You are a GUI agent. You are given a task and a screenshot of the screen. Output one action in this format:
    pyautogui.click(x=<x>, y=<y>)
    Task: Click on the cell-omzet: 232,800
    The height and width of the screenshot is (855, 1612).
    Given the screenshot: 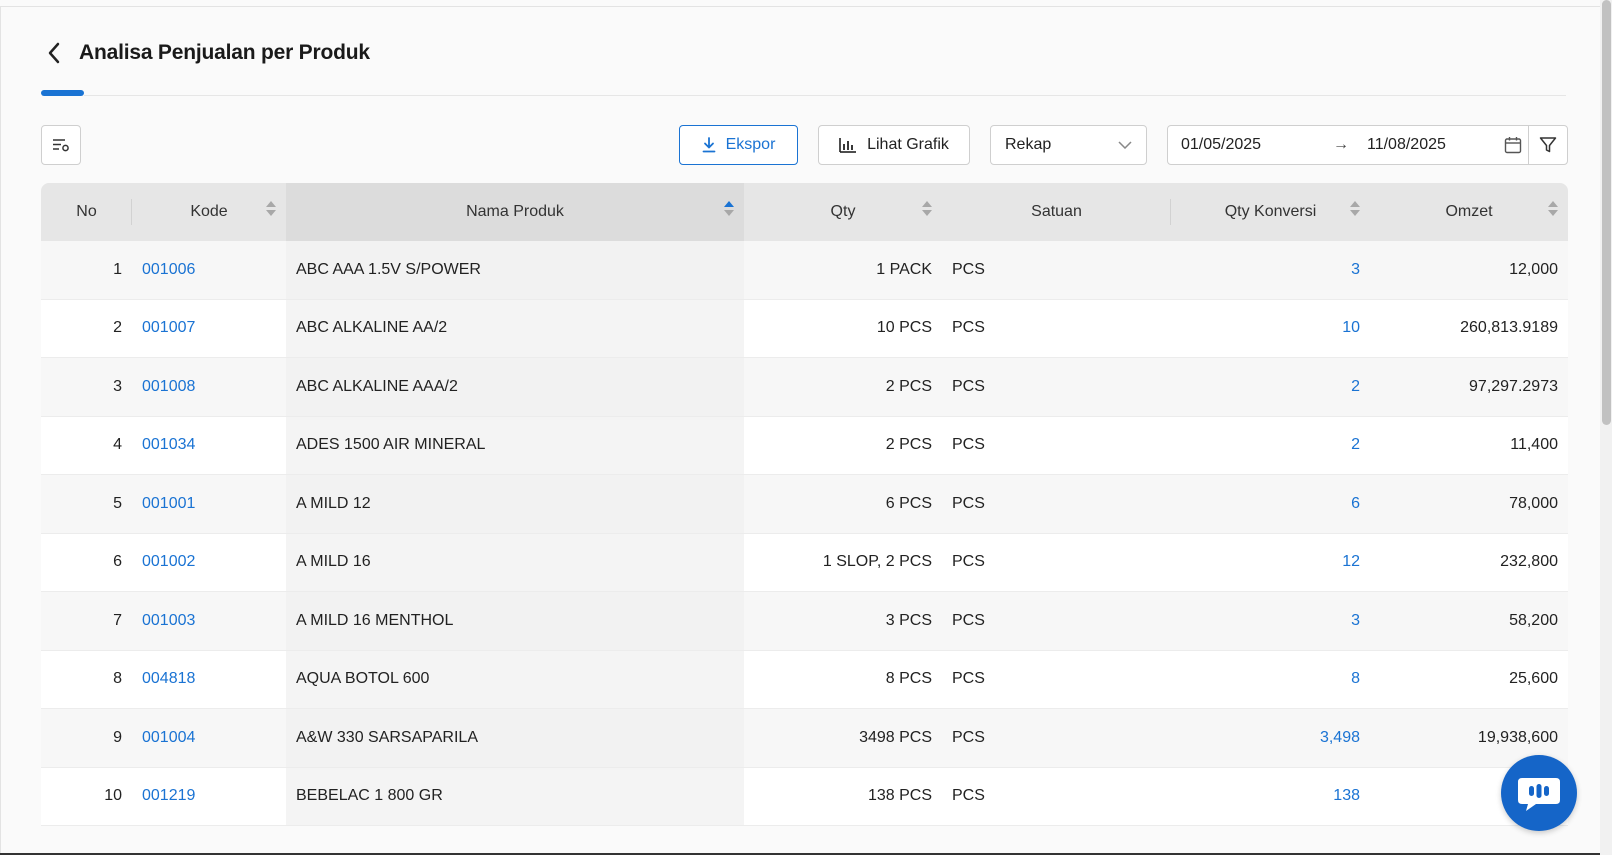 What is the action you would take?
    pyautogui.click(x=1469, y=563)
    